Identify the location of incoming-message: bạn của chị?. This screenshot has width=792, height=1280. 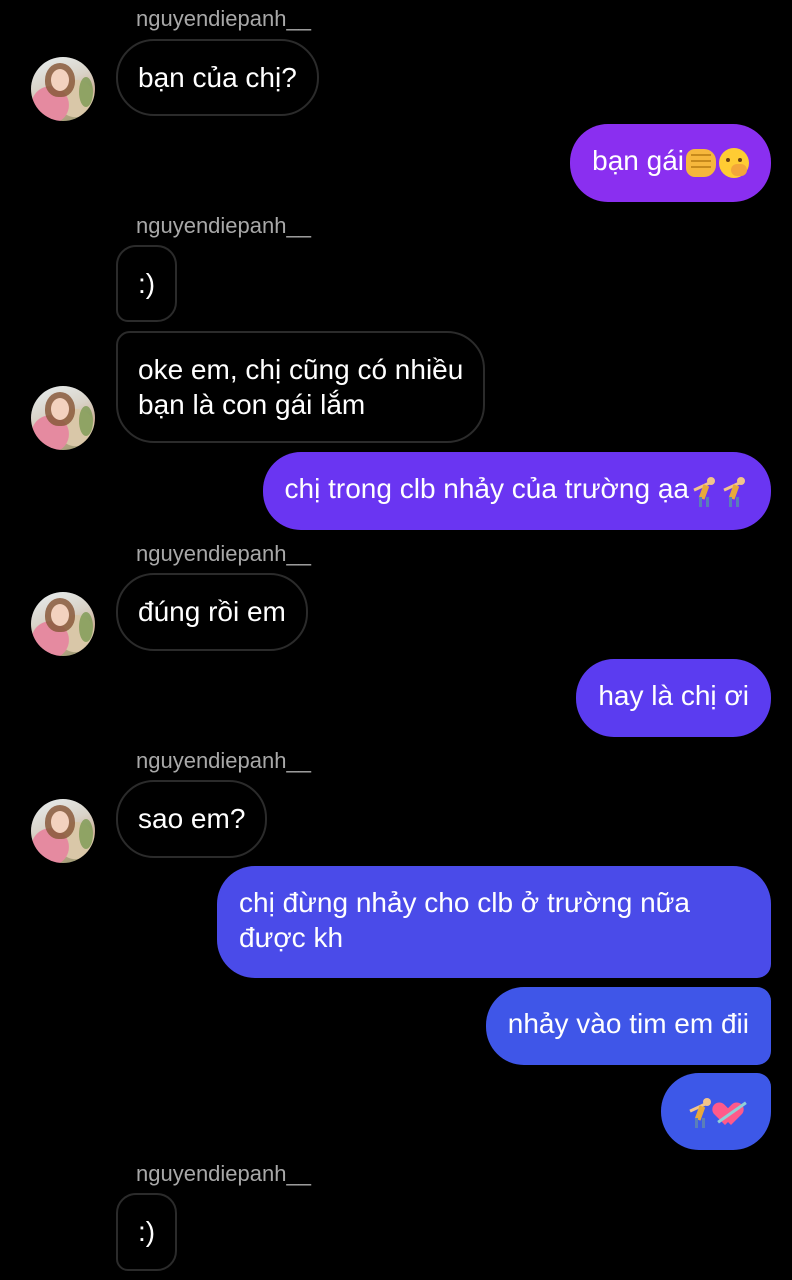
(217, 77).